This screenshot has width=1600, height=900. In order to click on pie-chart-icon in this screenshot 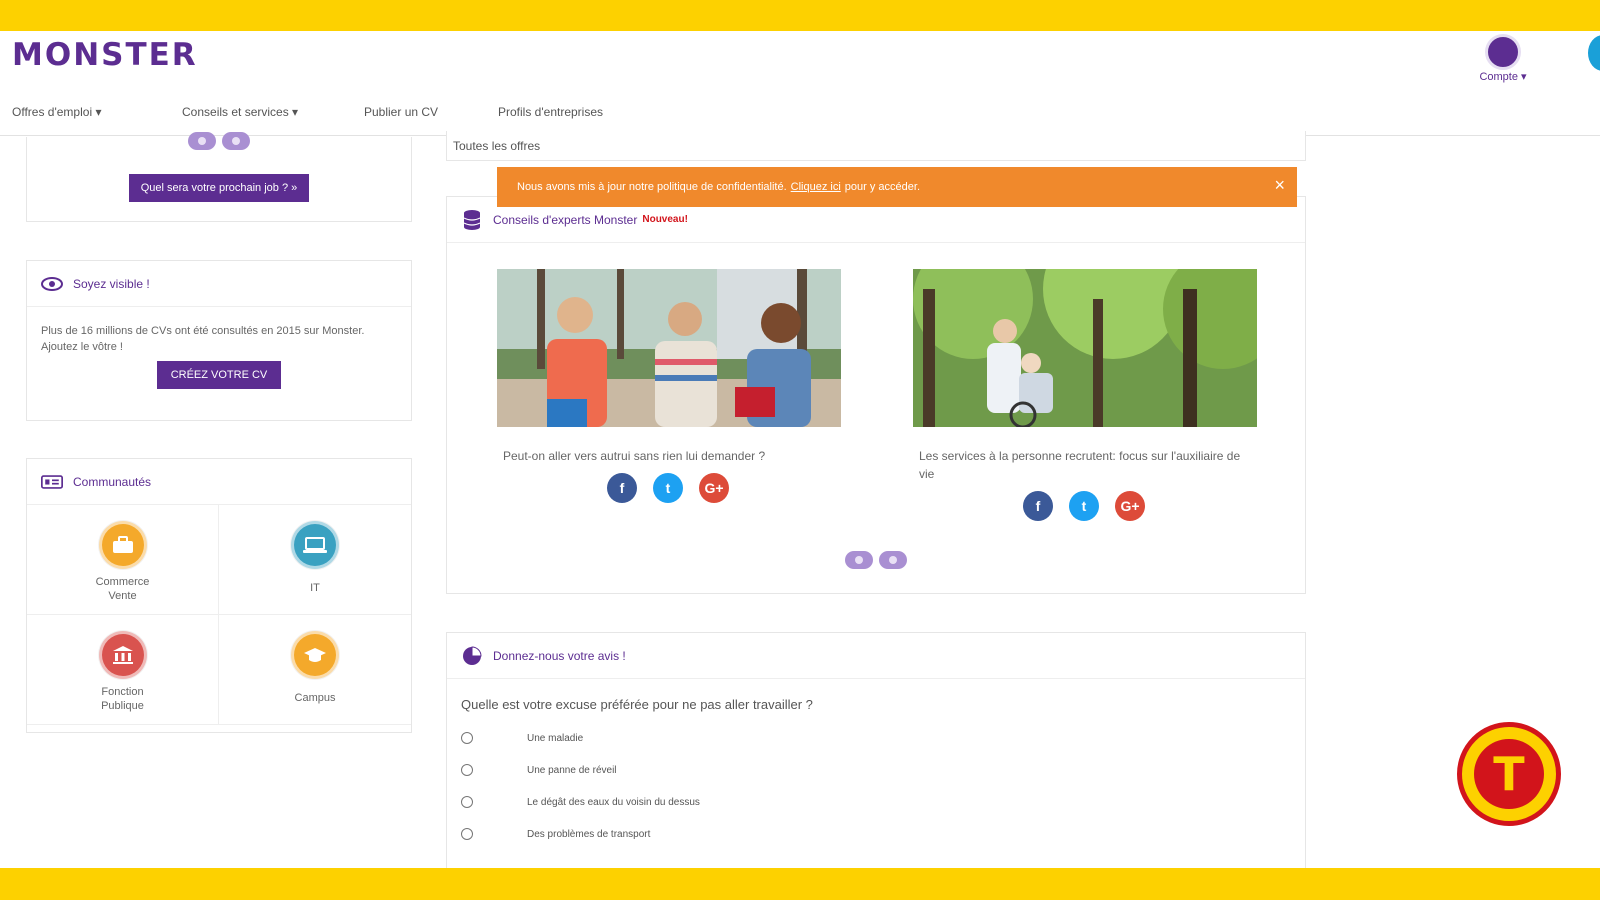, I will do `click(472, 655)`.